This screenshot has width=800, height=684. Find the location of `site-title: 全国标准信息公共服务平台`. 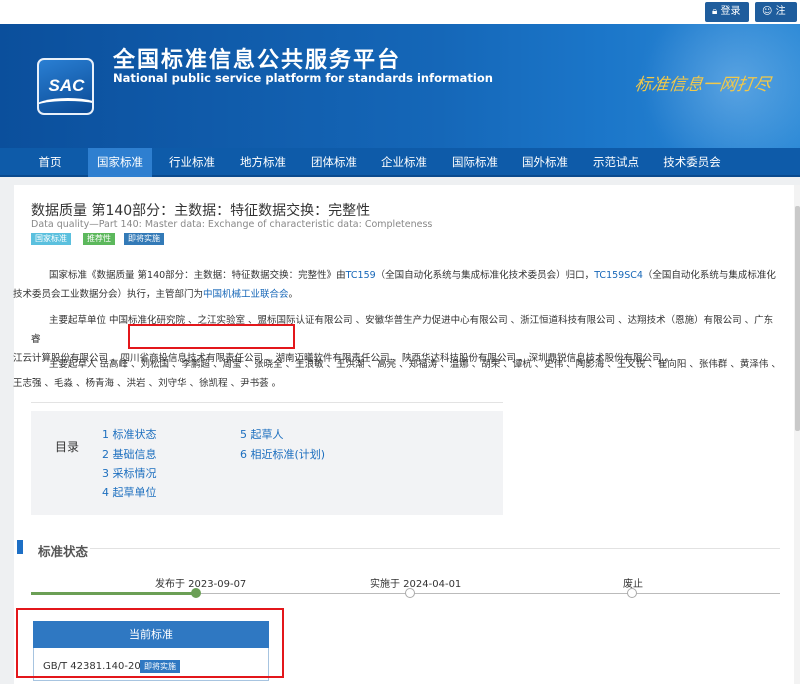

site-title: 全国标准信息公共服务平台 is located at coordinates (257, 60).